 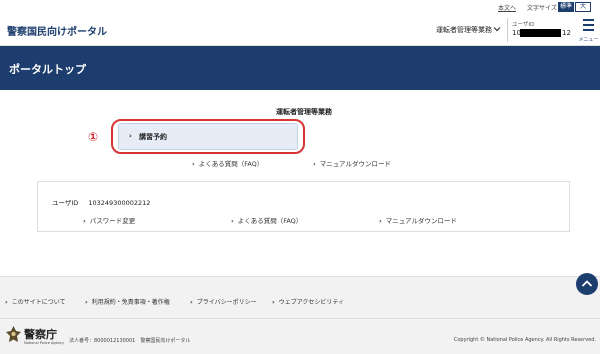 What do you see at coordinates (119, 203) in the screenshot?
I see `user-id-value: 103249300002212` at bounding box center [119, 203].